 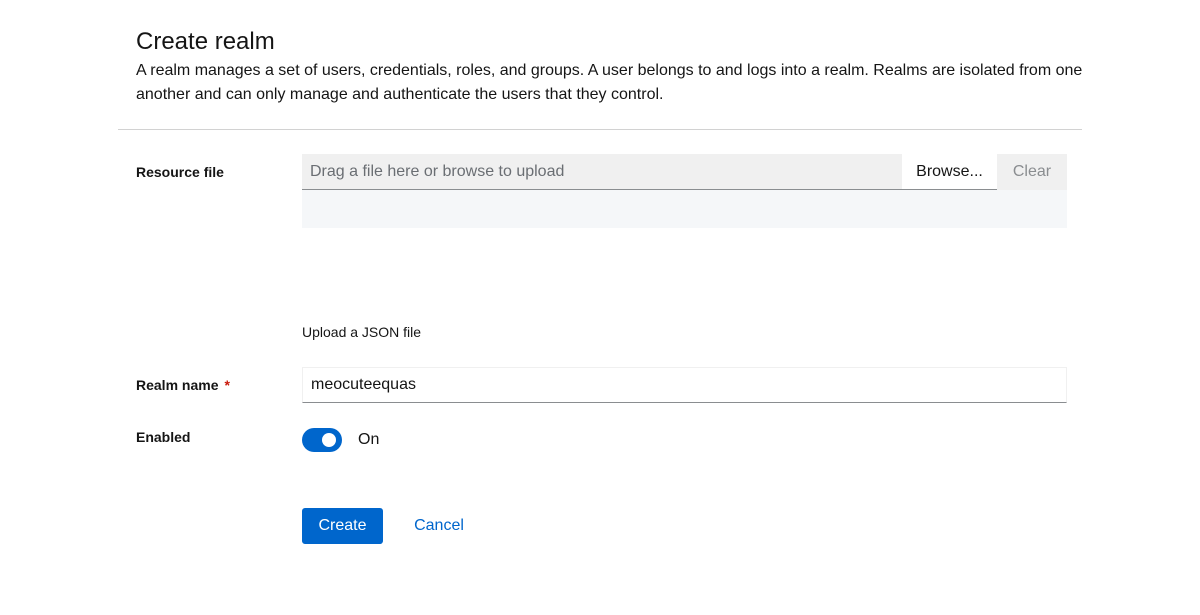 What do you see at coordinates (600, 129) in the screenshot?
I see `header-divider` at bounding box center [600, 129].